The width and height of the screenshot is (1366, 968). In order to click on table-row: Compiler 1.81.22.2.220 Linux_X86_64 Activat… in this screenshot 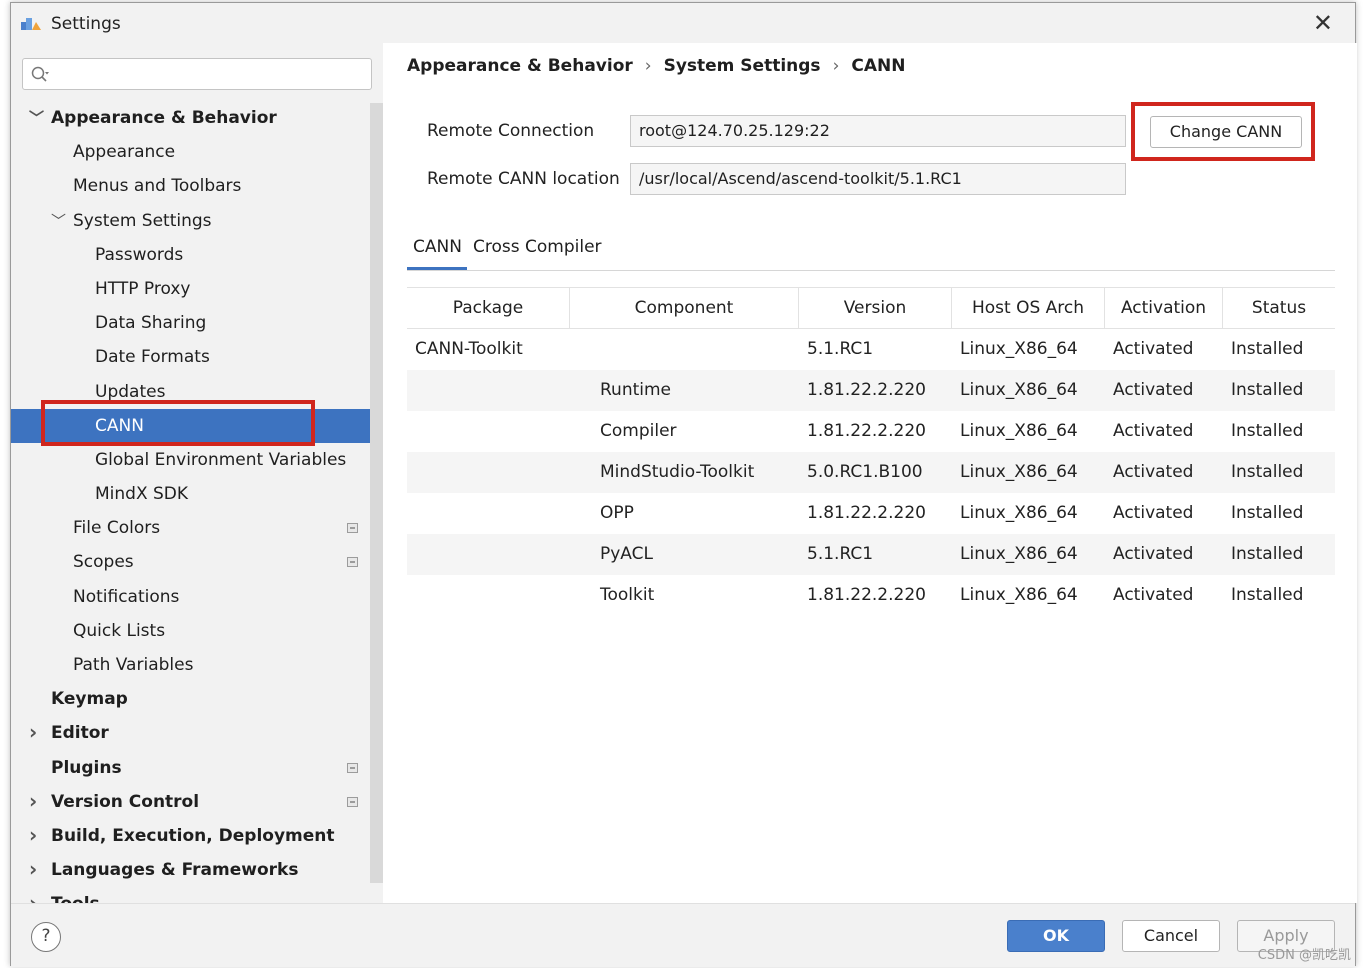, I will do `click(871, 431)`.